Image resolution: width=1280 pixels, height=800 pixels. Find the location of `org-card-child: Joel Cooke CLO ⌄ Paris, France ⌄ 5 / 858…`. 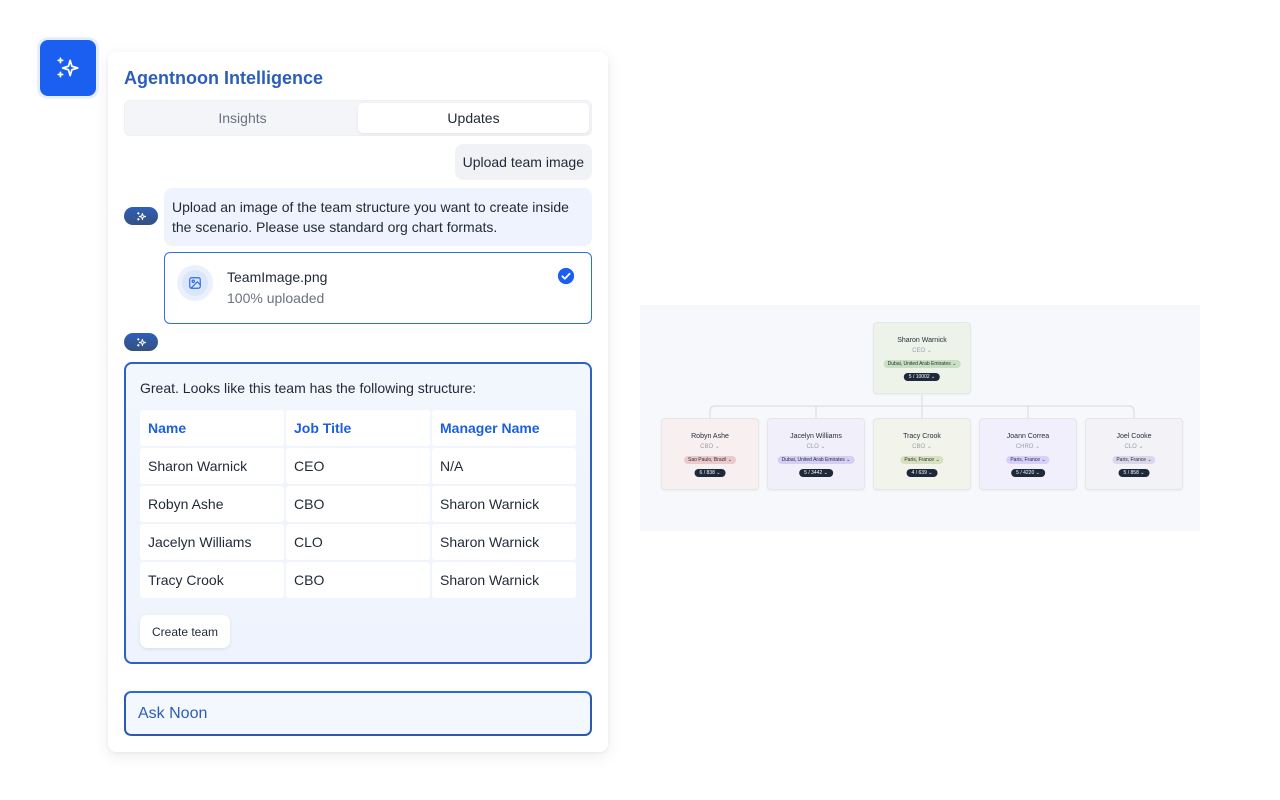

org-card-child: Joel Cooke CLO ⌄ Paris, France ⌄ 5 / 858… is located at coordinates (1134, 454).